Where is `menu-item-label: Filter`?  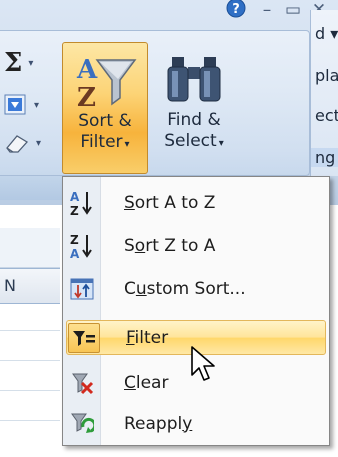
menu-item-label: Filter is located at coordinates (147, 337).